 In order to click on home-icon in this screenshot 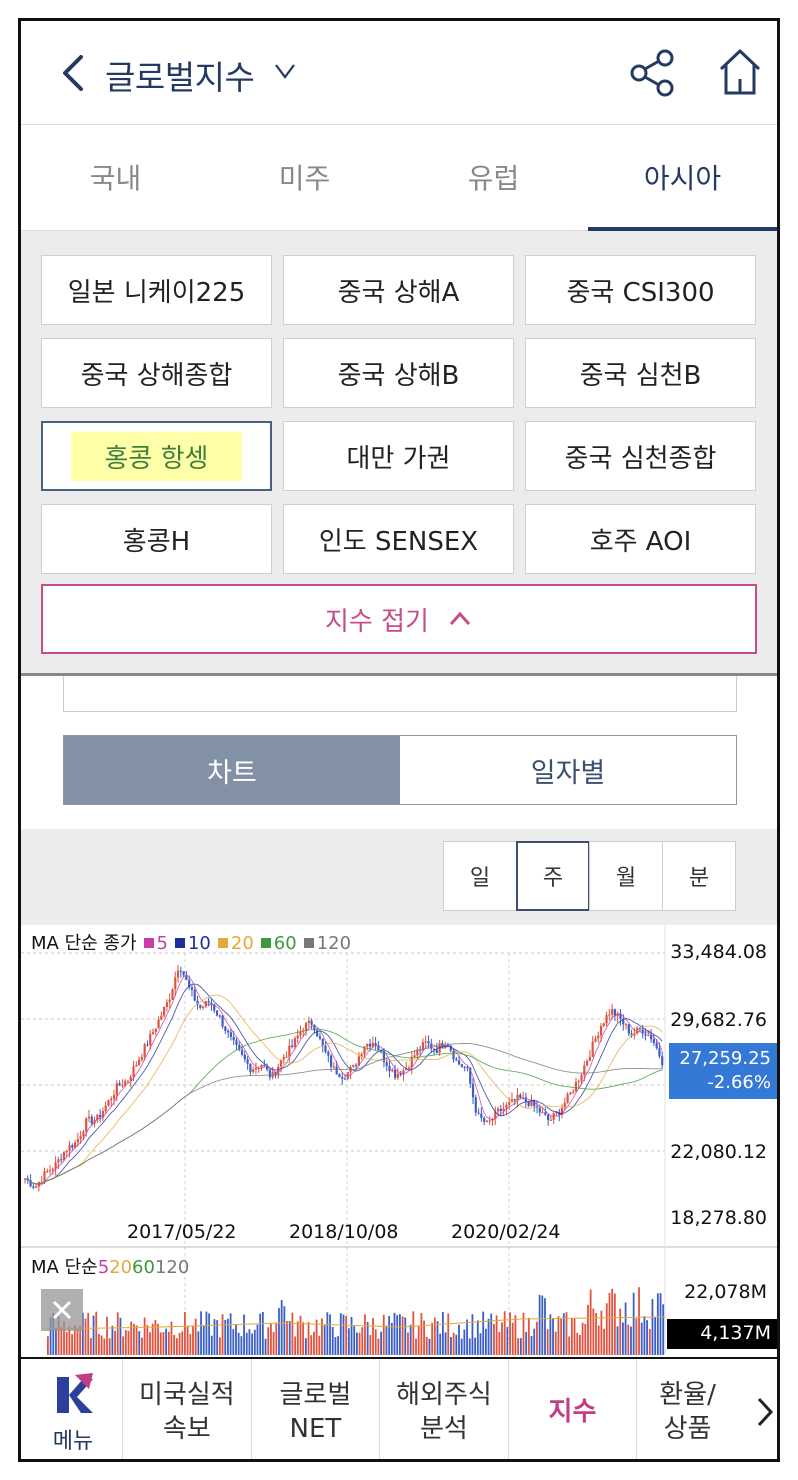, I will do `click(740, 72)`.